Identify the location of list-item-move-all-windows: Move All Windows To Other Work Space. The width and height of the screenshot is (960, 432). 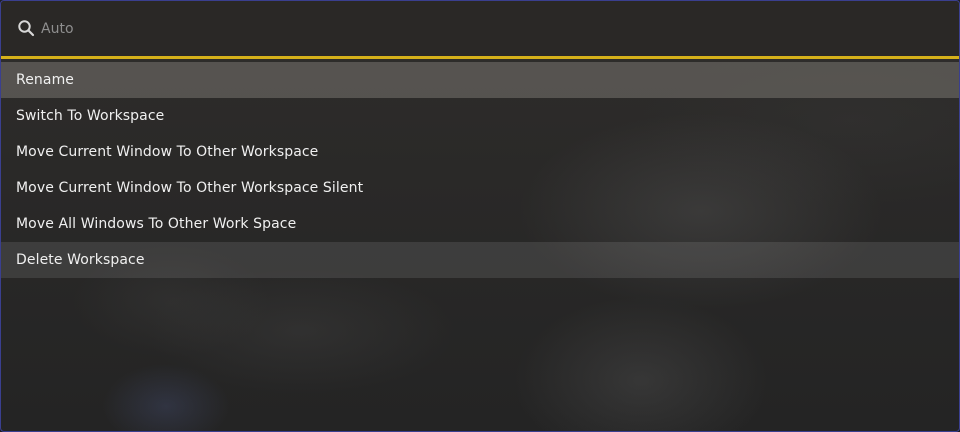
(480, 224).